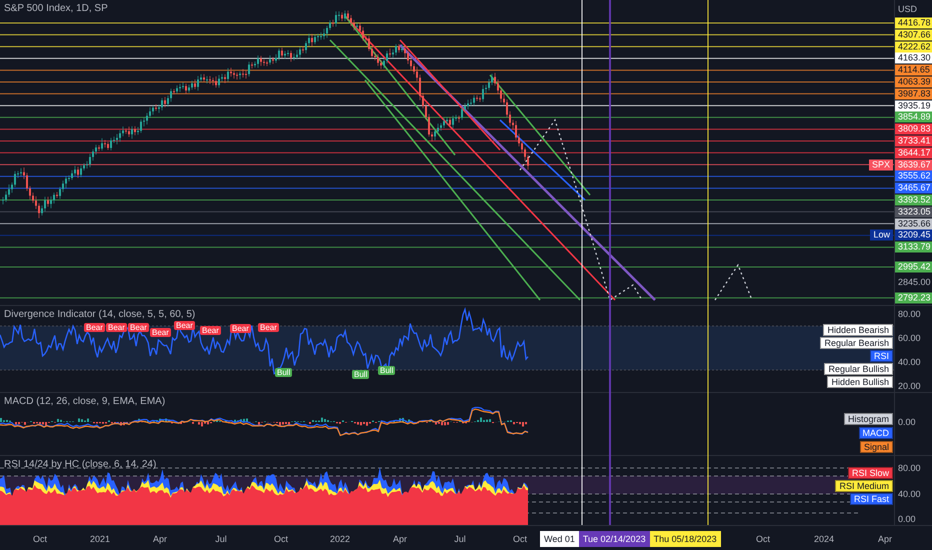  Describe the element at coordinates (908, 9) in the screenshot. I see `currency-label: USD` at that location.